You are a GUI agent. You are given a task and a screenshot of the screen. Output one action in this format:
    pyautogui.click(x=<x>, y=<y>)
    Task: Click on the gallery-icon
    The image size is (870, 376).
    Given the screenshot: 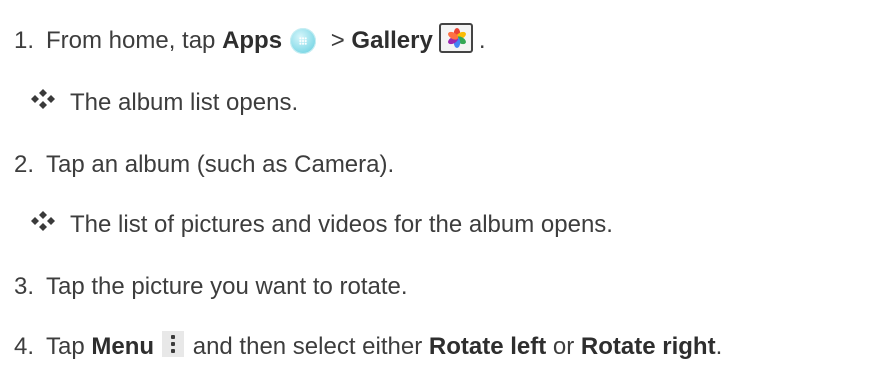 What is the action you would take?
    pyautogui.click(x=455, y=38)
    